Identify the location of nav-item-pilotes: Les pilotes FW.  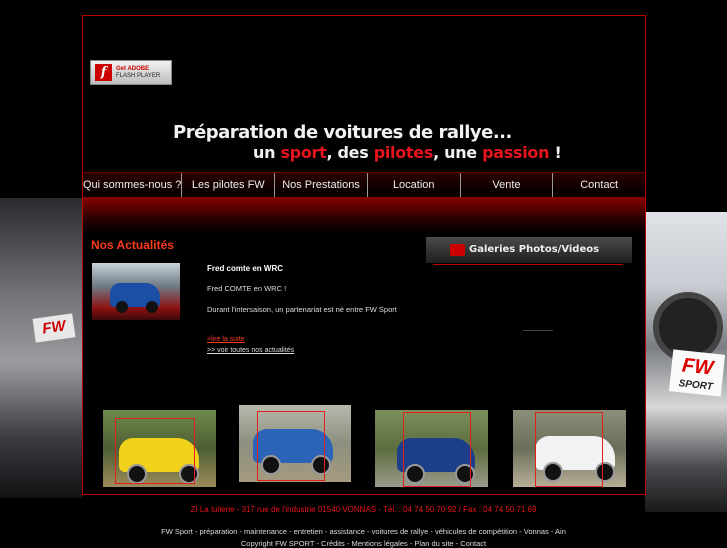
(229, 185).